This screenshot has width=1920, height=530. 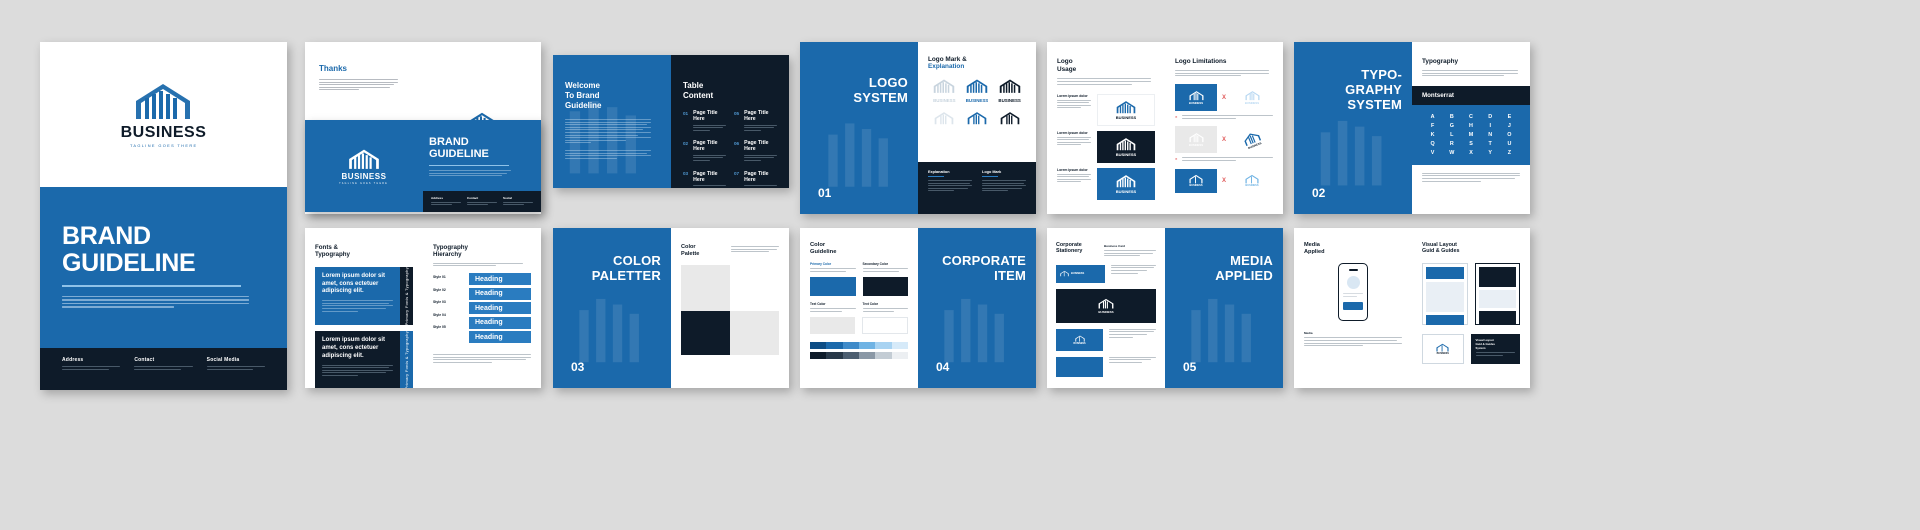 I want to click on palette-heading-2: Palette, so click(x=690, y=253).